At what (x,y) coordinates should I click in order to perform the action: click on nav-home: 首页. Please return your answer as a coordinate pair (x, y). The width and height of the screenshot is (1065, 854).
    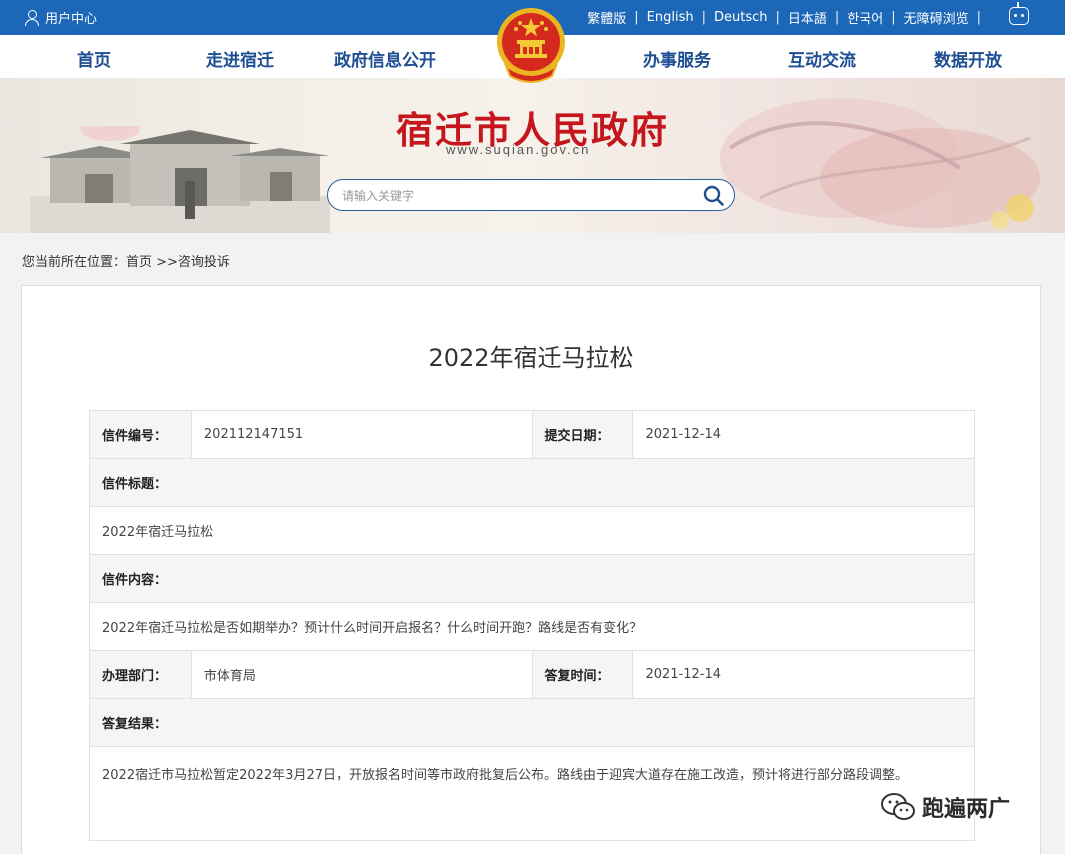
    Looking at the image, I should click on (94, 58).